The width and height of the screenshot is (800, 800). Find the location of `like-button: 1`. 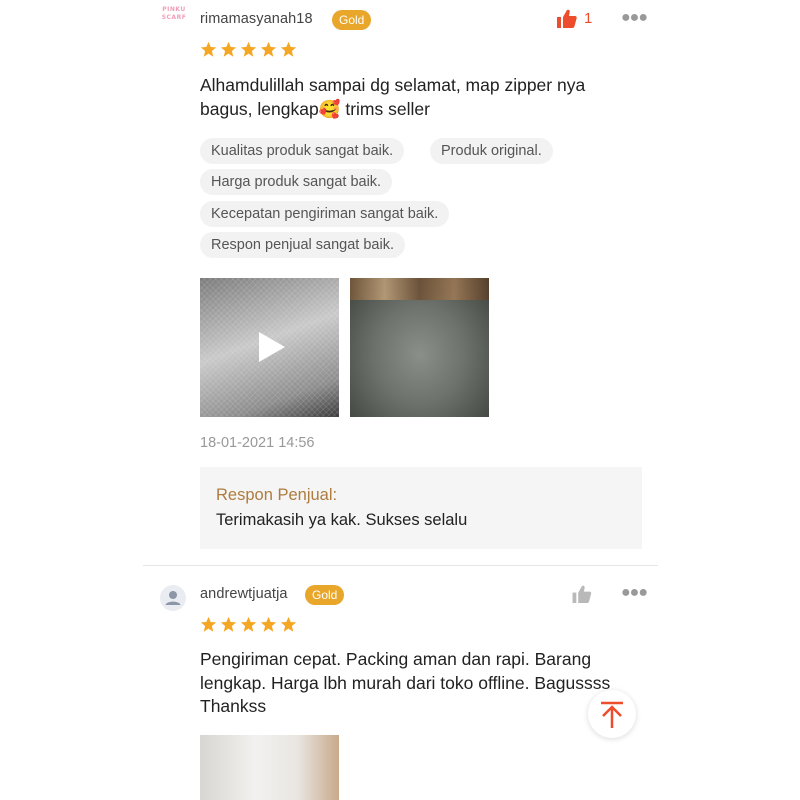

like-button: 1 is located at coordinates (574, 18).